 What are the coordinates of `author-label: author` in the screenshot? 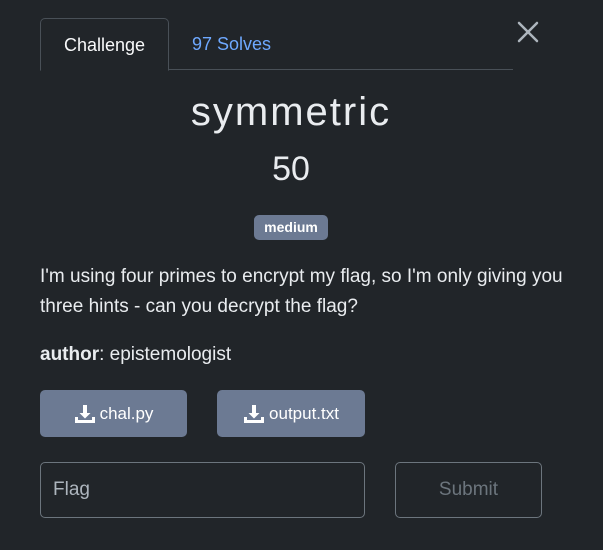 It's located at (70, 354).